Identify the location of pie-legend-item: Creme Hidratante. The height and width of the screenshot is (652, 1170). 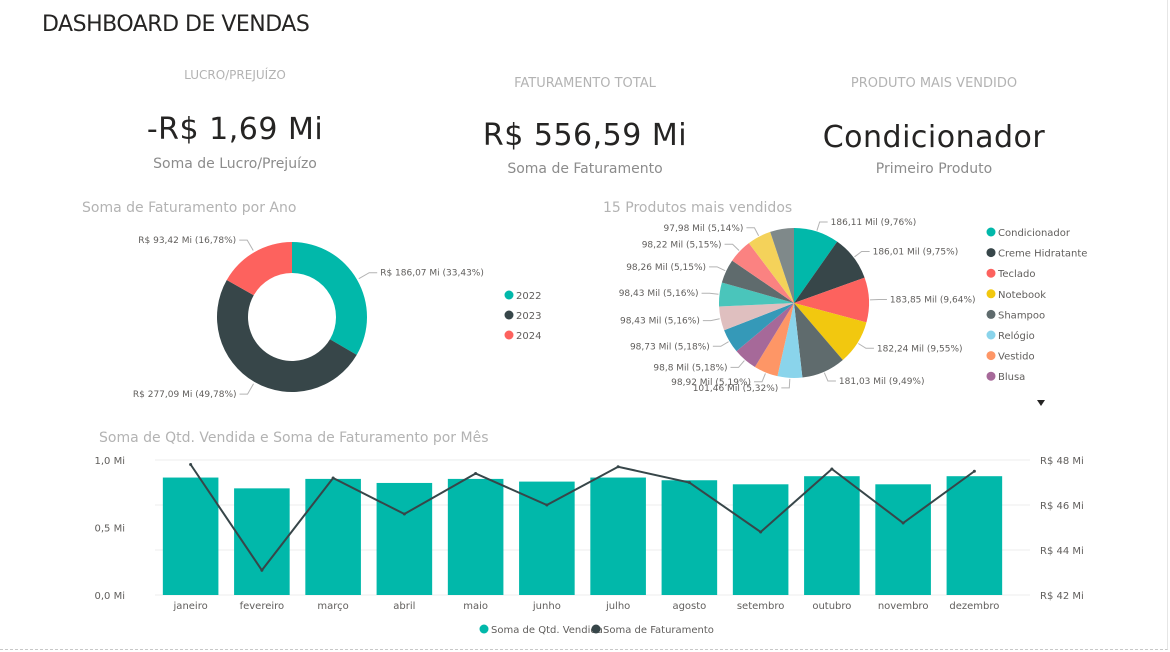
(1042, 254).